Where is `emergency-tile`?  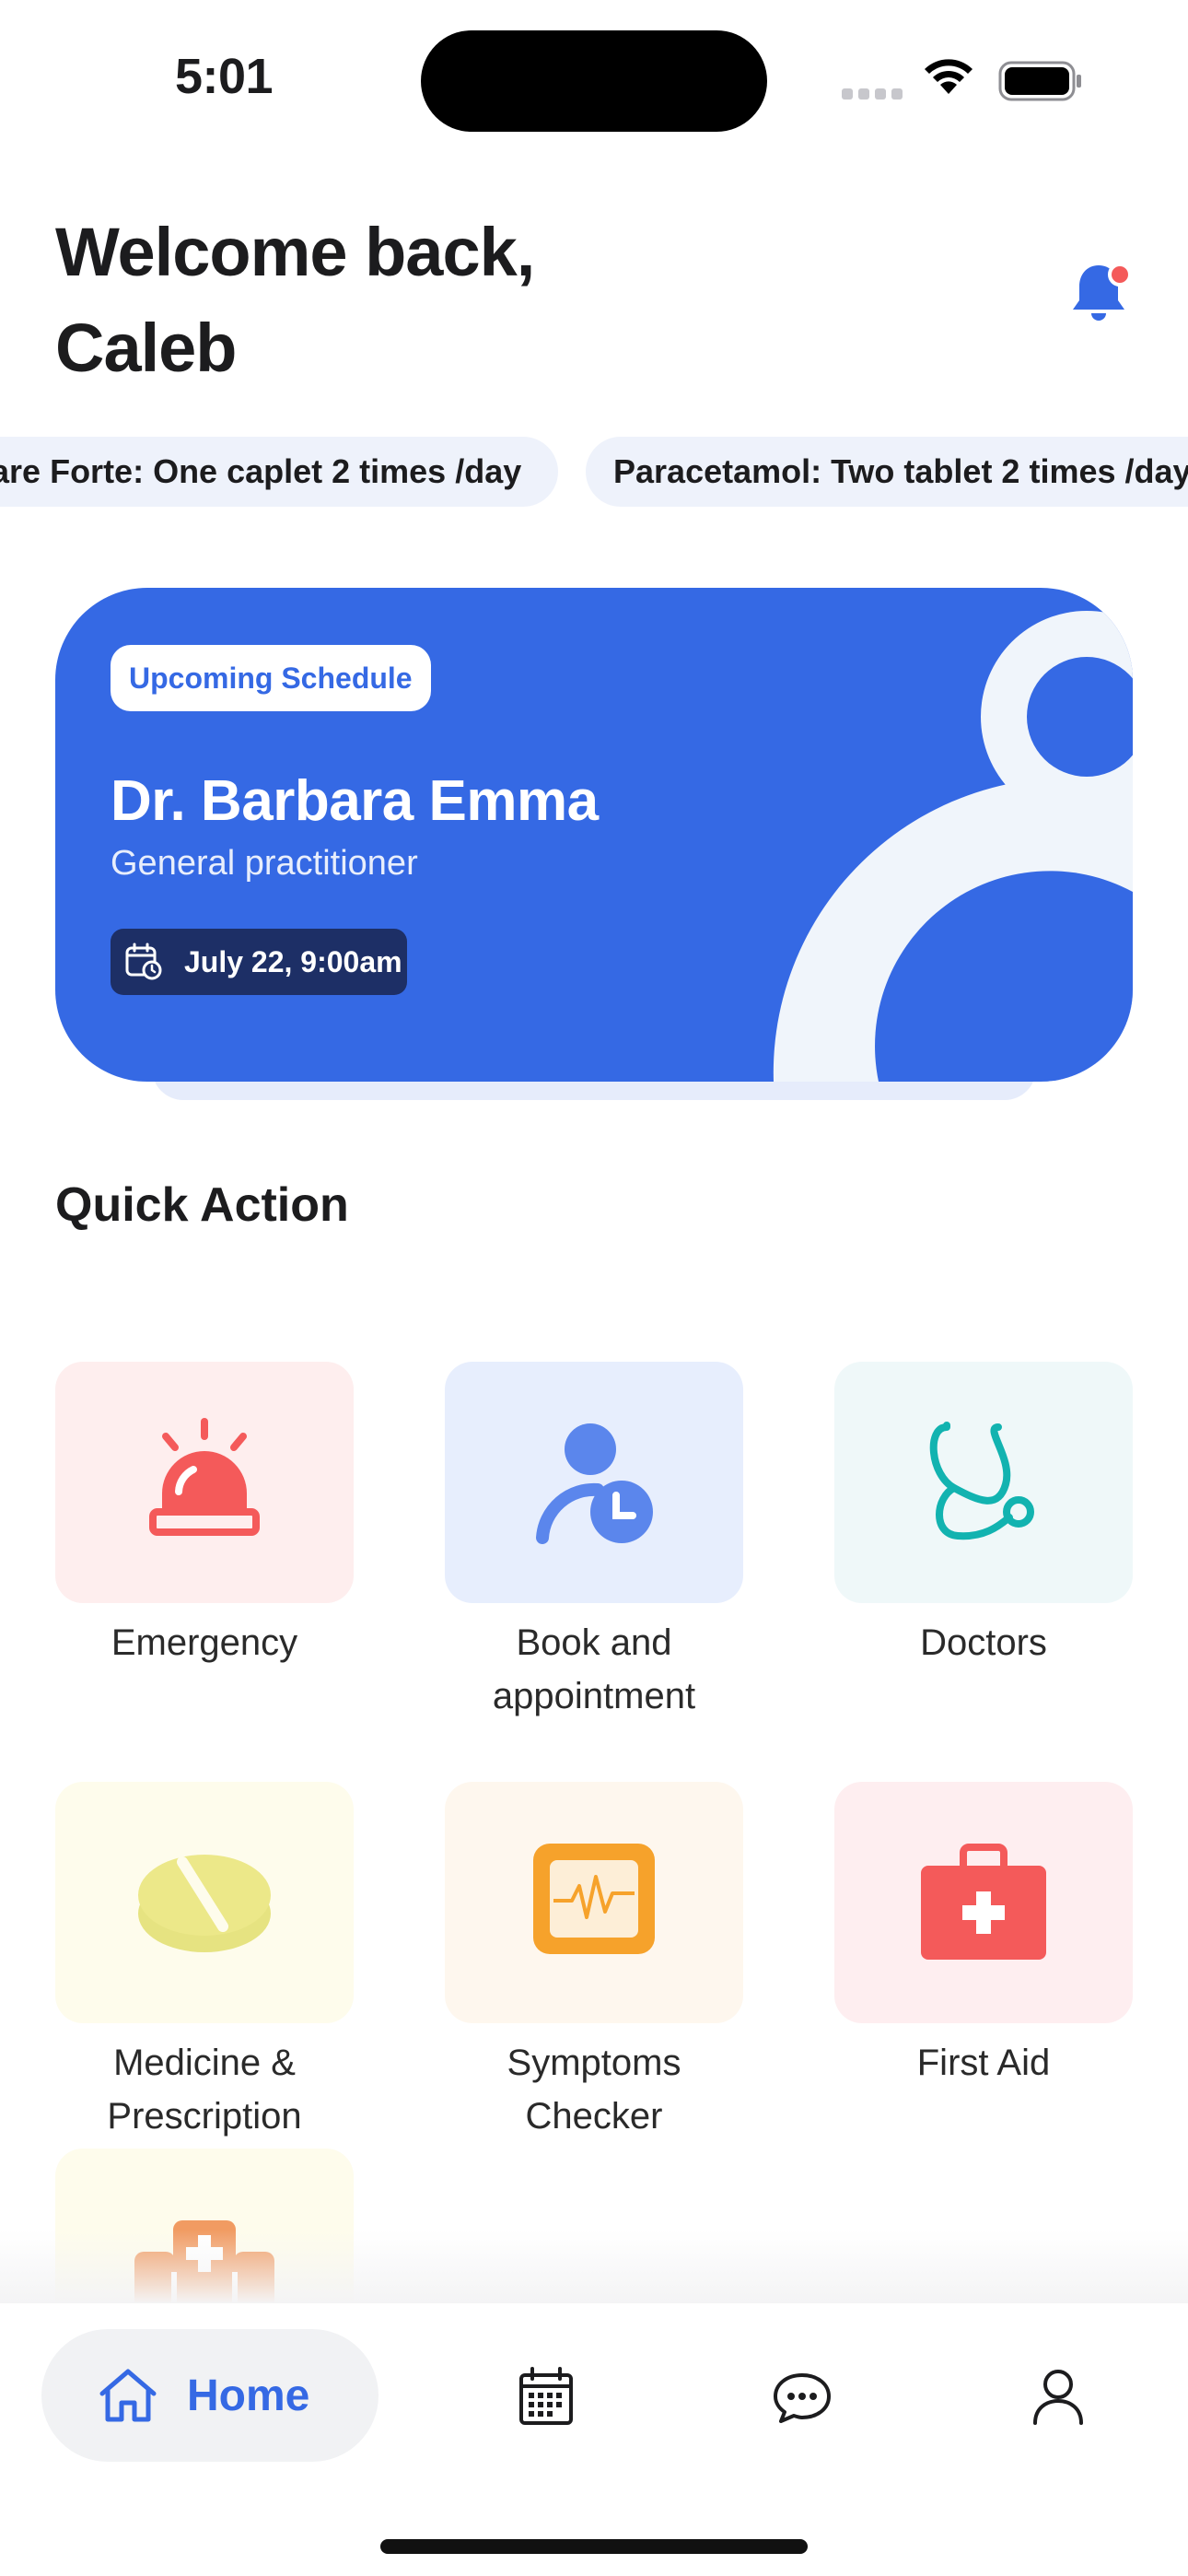
emergency-tile is located at coordinates (204, 1482).